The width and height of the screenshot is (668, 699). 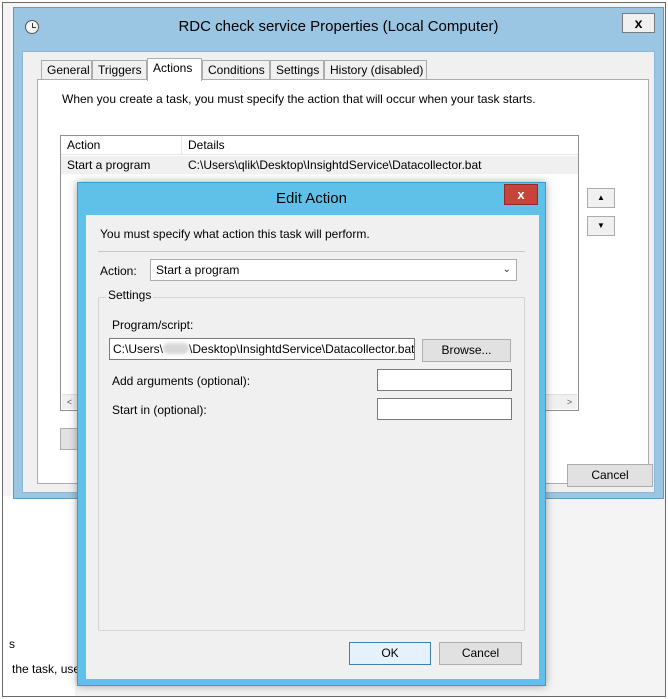 I want to click on row-action: Start a program, so click(x=109, y=165).